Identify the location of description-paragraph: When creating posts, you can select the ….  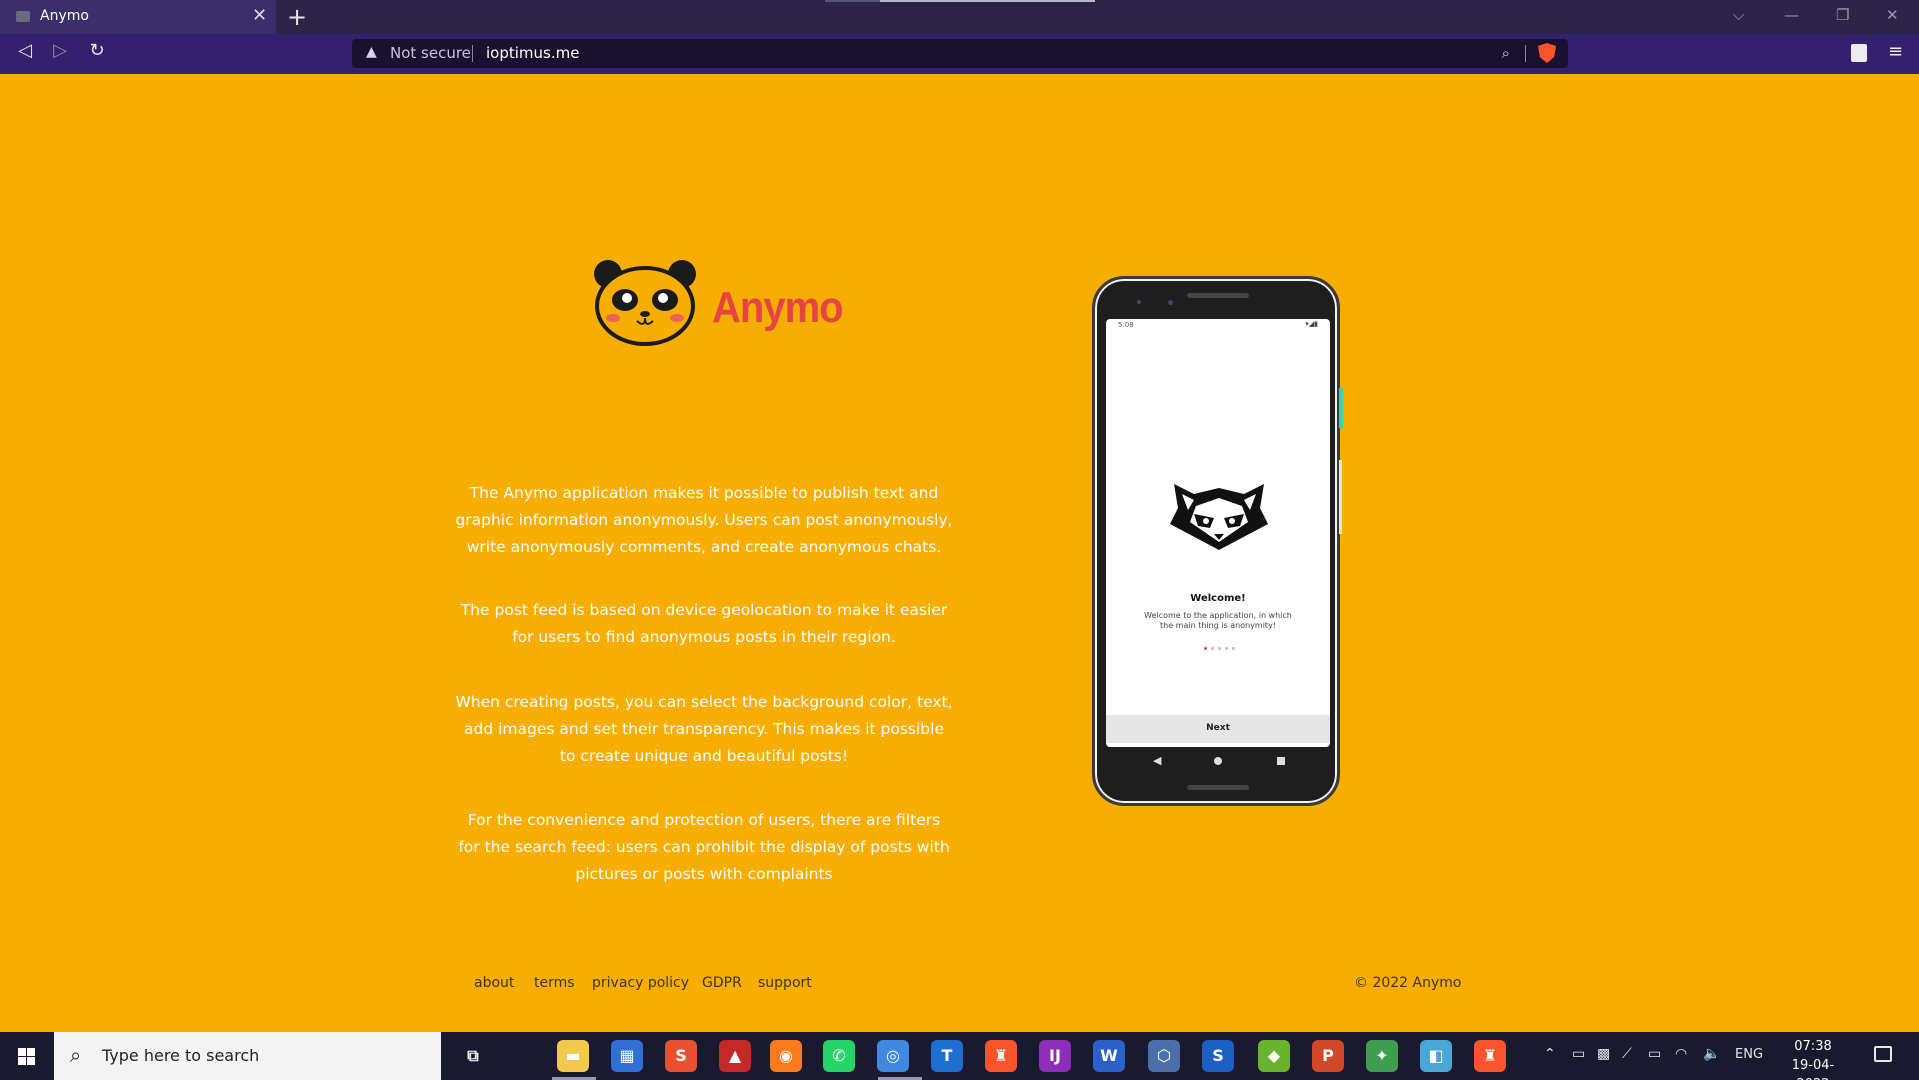
(704, 729).